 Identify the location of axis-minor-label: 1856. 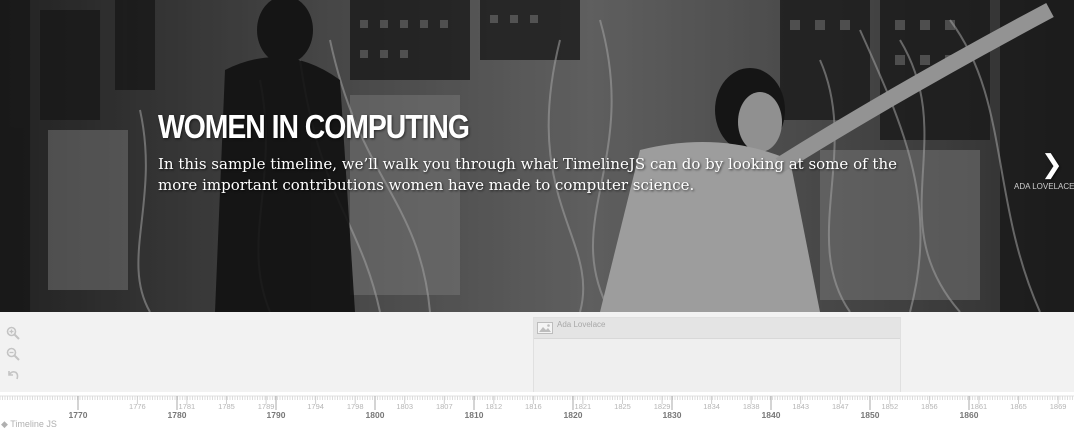
(929, 406).